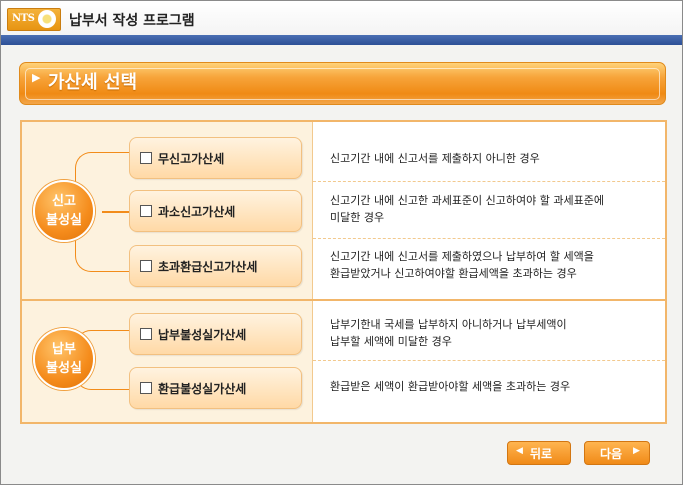 The image size is (683, 485). I want to click on category-circle-payment: 납부 불성실, so click(64, 359).